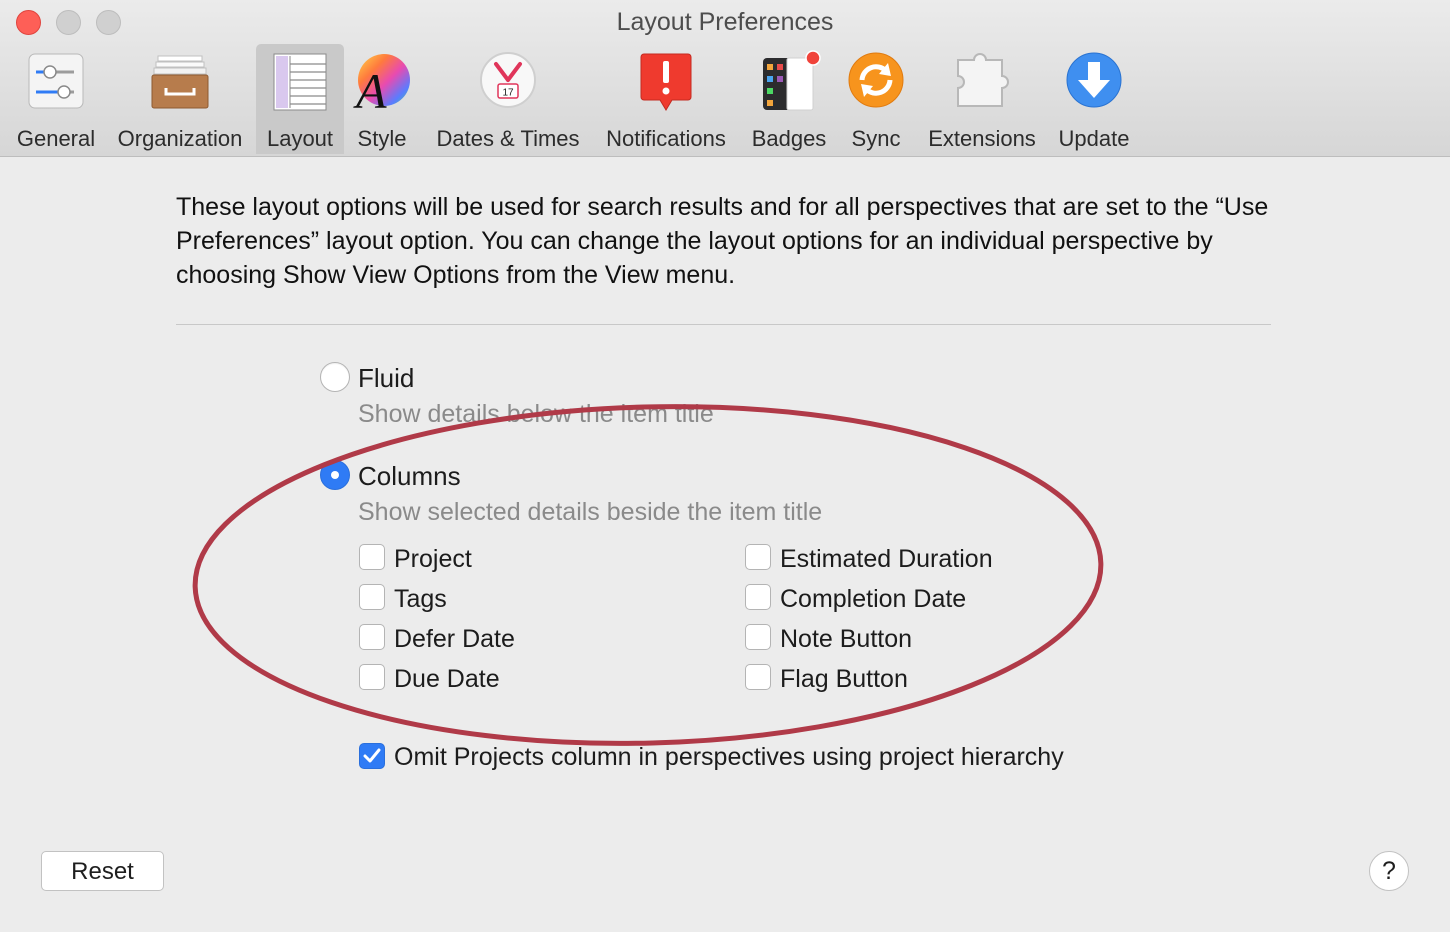 This screenshot has height=932, width=1450. Describe the element at coordinates (180, 138) in the screenshot. I see `tab-label: Organization` at that location.